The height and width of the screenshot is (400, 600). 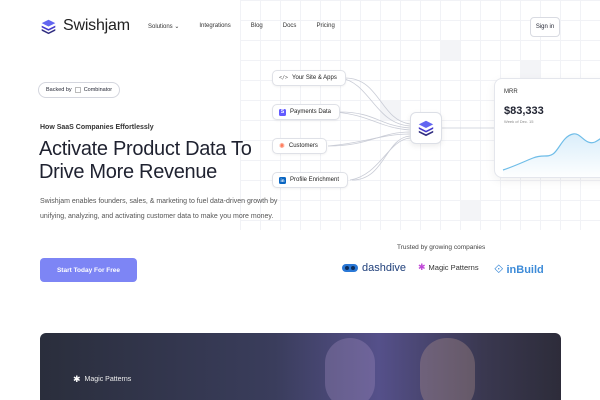 I want to click on swishjam-hub-icon, so click(x=426, y=128).